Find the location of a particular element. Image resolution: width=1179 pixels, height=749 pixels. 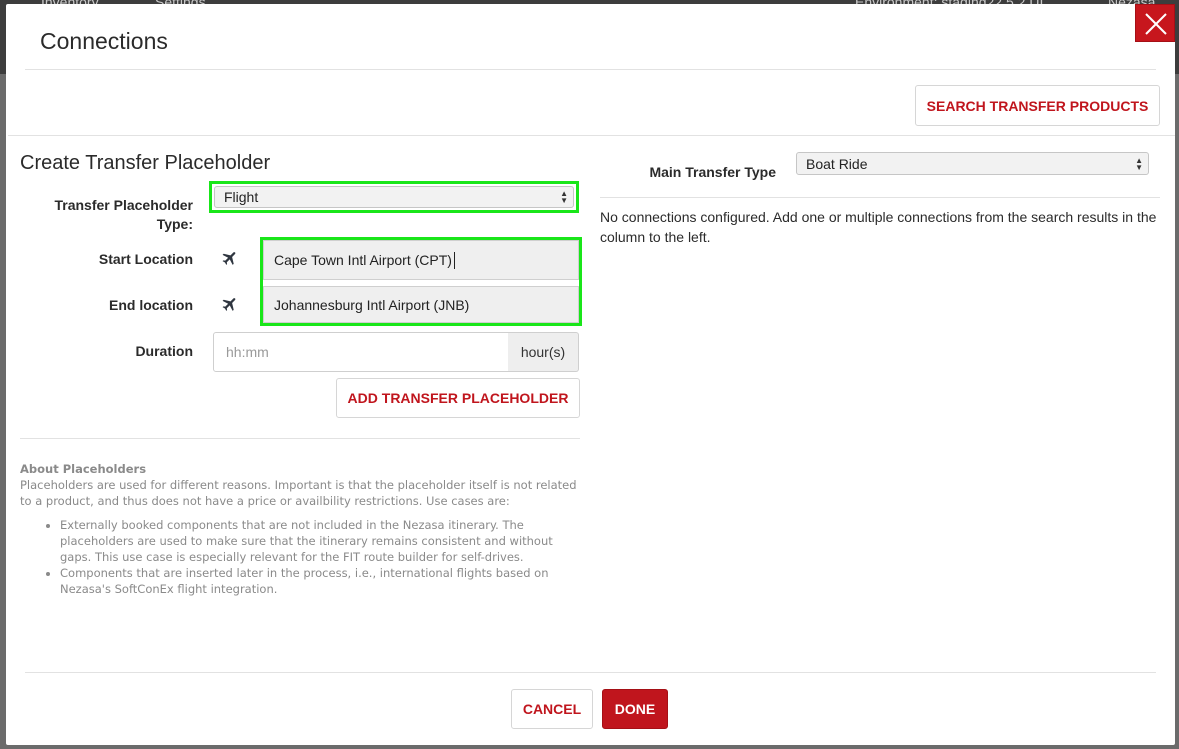

main-transfer-type-label: Main Transfer Type is located at coordinates (712, 172).